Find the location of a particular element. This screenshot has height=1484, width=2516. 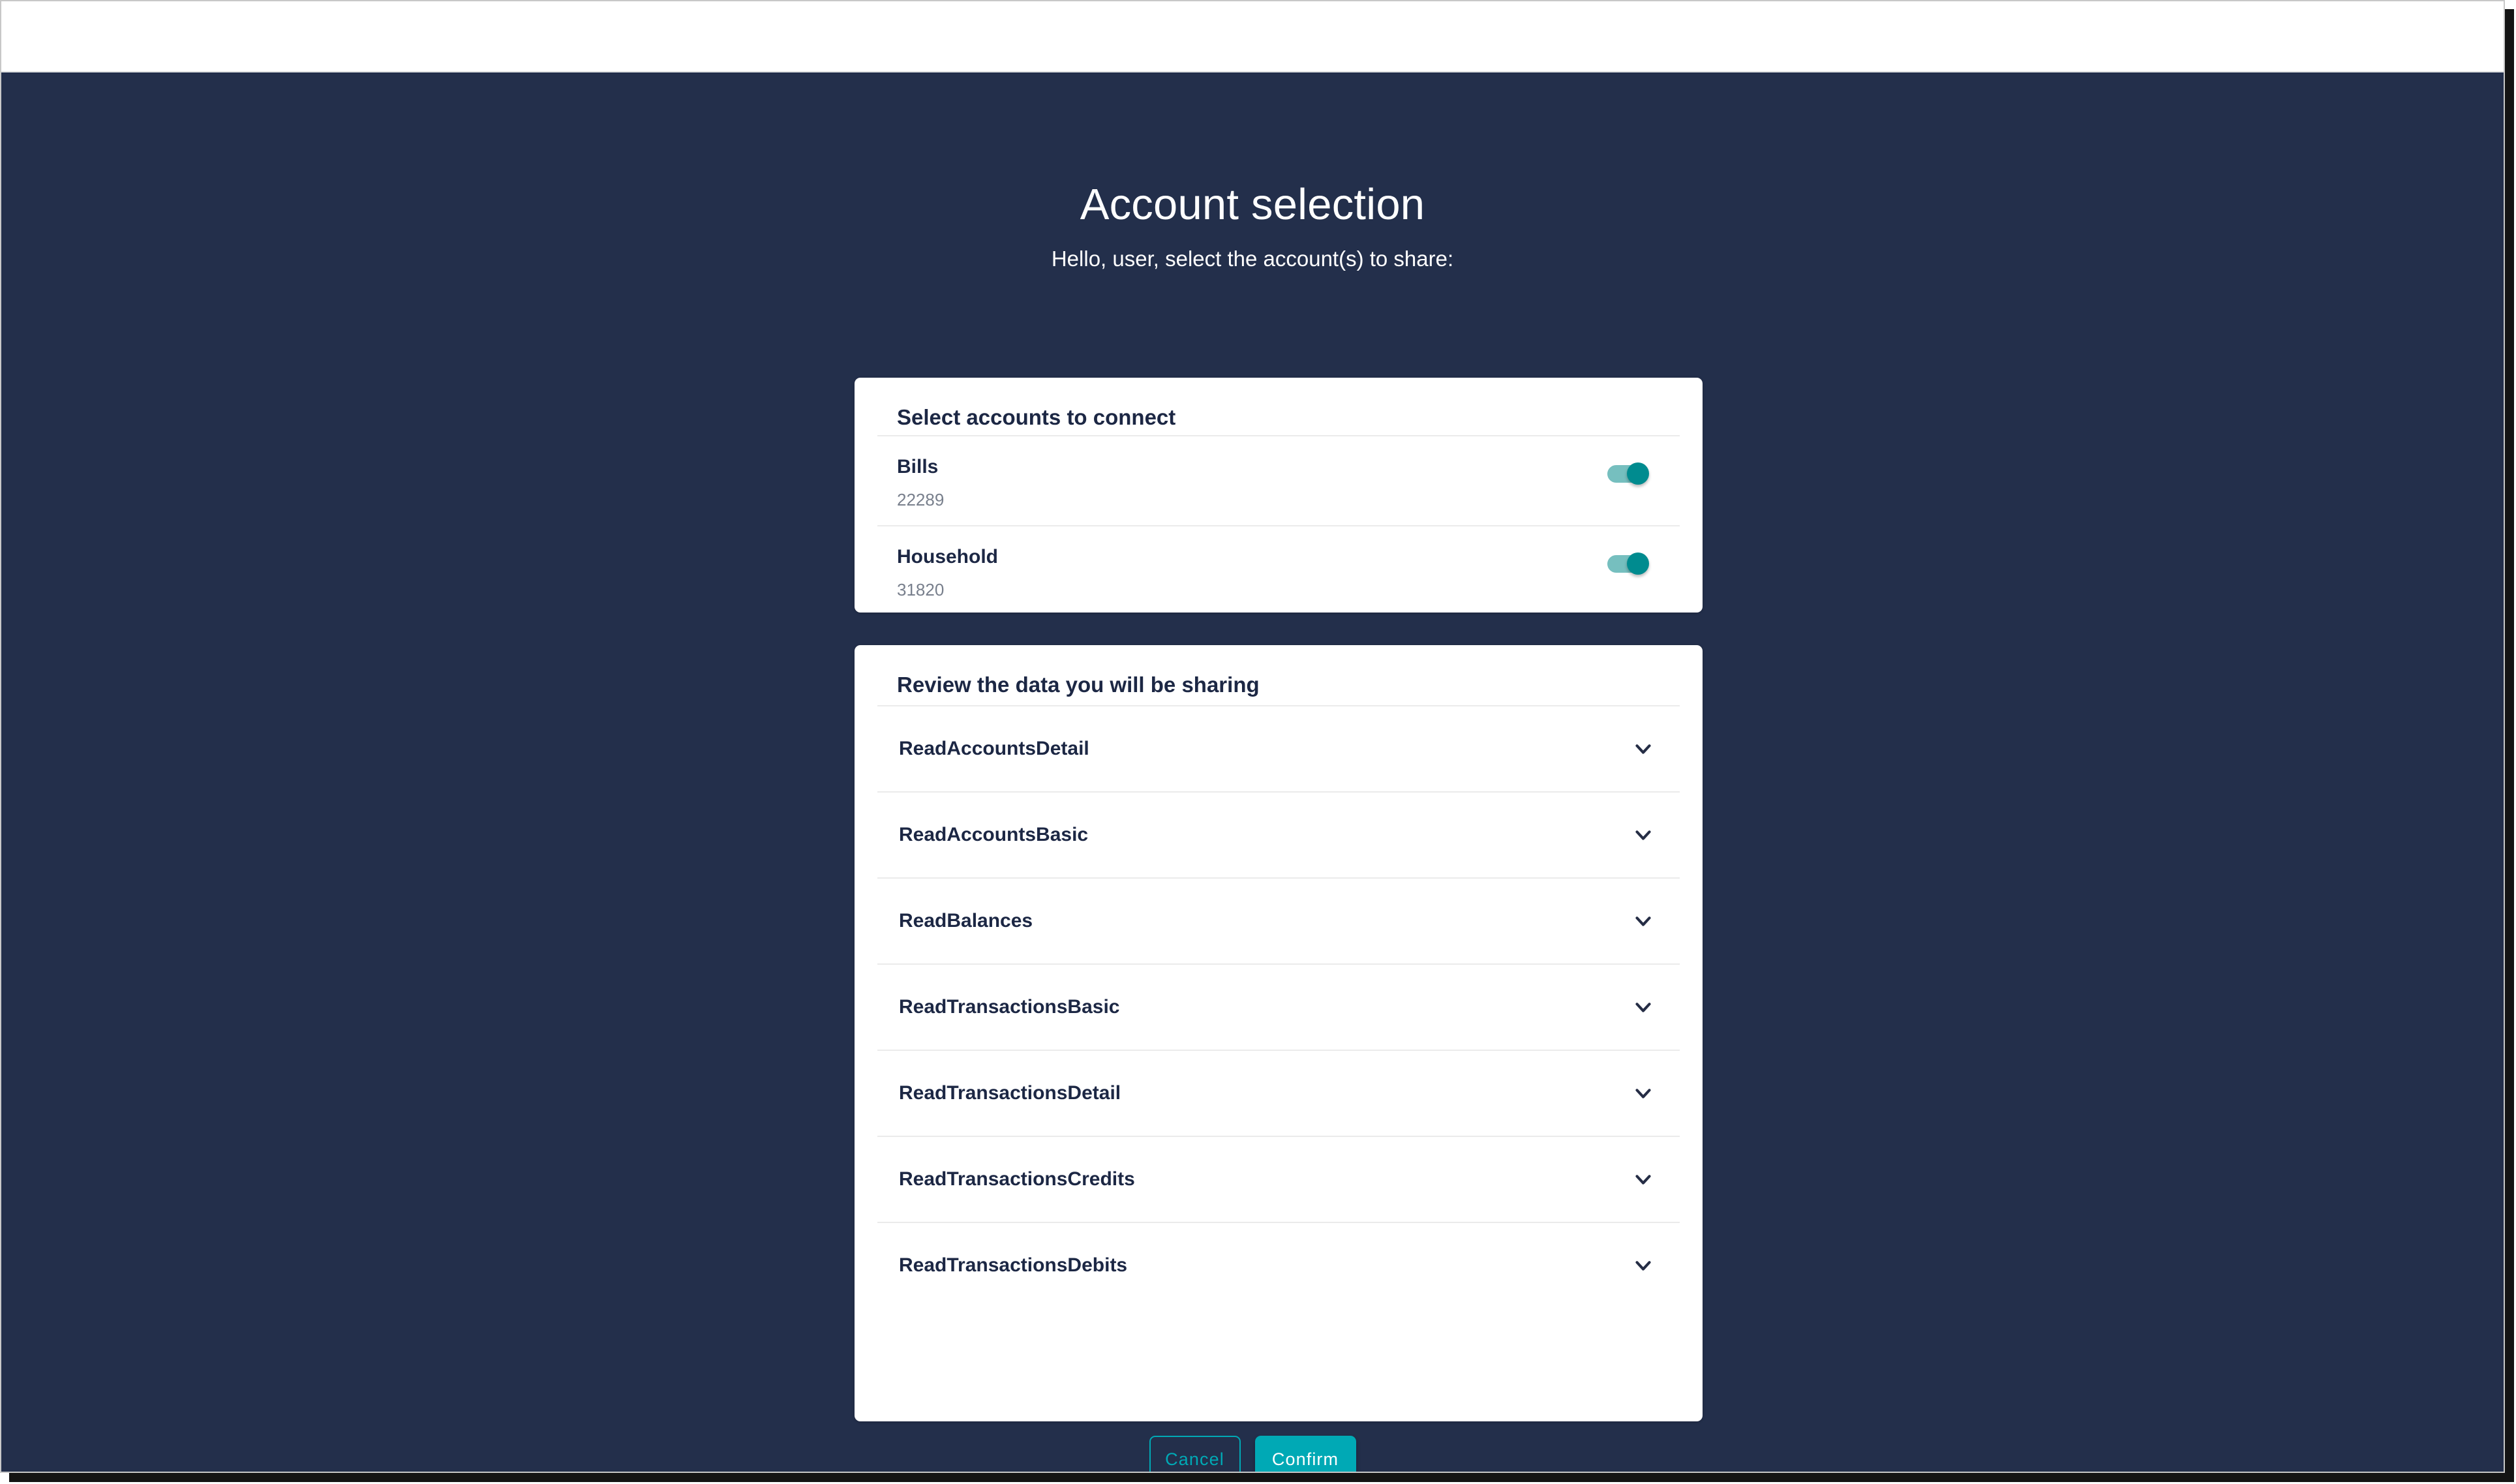

account-number: 31820 is located at coordinates (921, 589).